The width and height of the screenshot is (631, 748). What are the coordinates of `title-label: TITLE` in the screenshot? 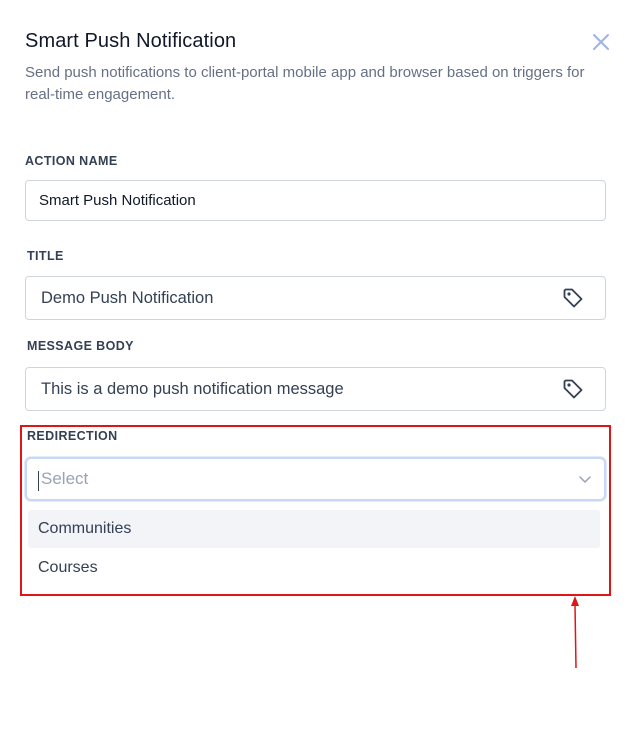 It's located at (45, 256).